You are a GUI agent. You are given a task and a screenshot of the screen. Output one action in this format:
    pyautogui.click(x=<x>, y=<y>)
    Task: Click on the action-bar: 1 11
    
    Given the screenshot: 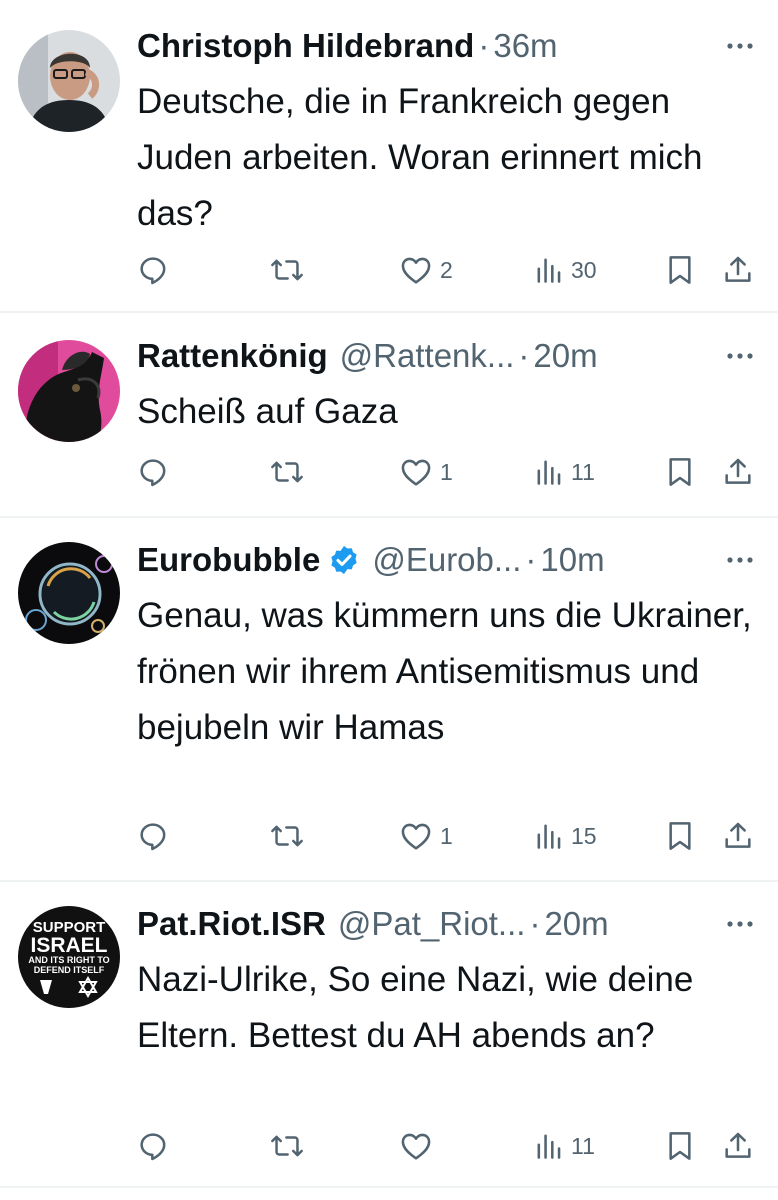 What is the action you would take?
    pyautogui.click(x=389, y=472)
    